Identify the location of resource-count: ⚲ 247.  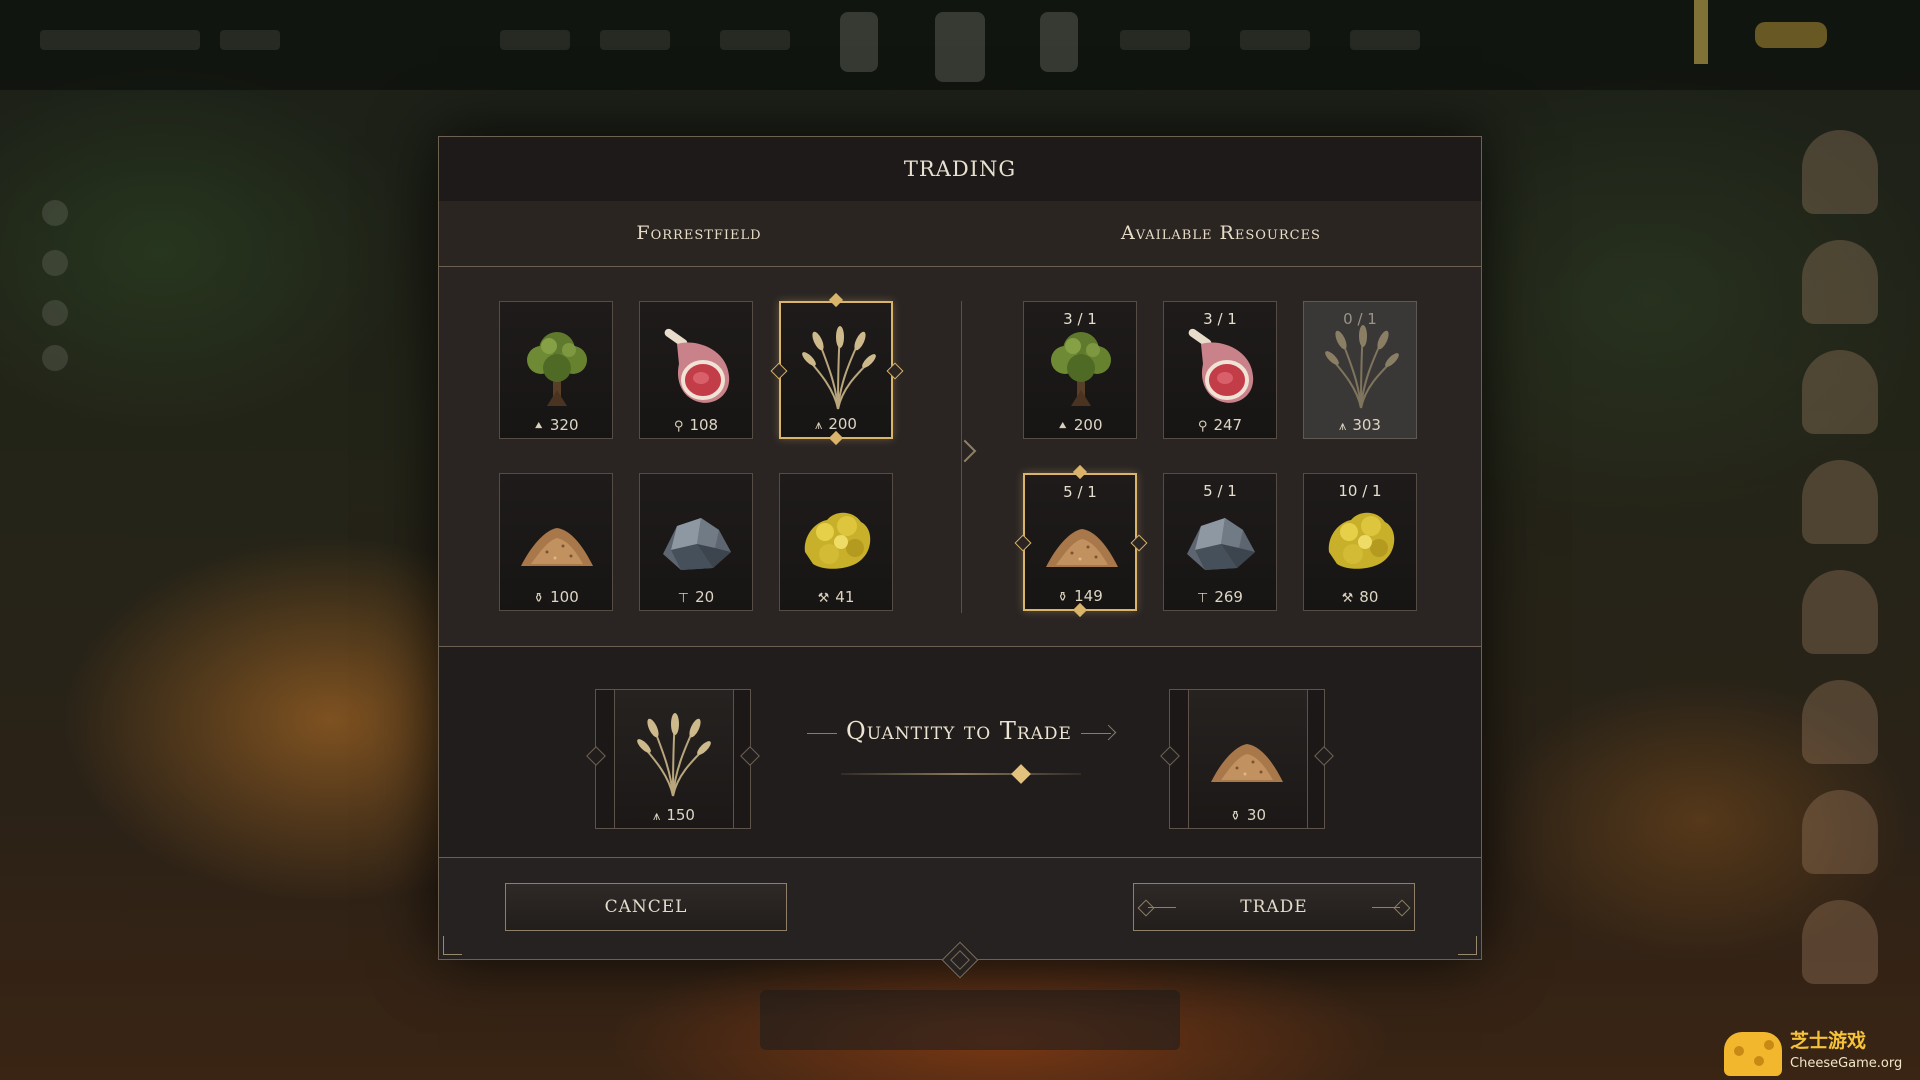
(1220, 425).